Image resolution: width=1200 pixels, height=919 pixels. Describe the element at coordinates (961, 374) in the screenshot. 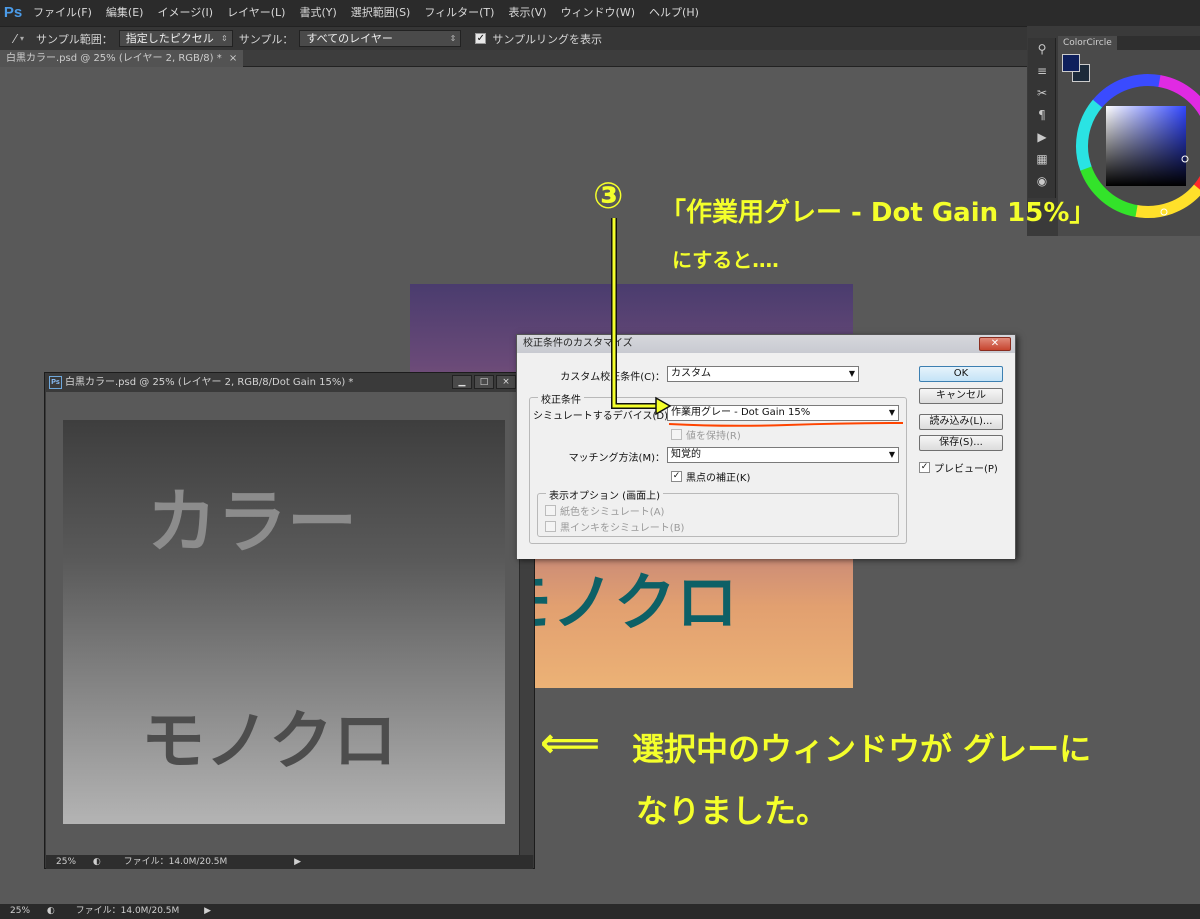

I see `ok-button: OK` at that location.